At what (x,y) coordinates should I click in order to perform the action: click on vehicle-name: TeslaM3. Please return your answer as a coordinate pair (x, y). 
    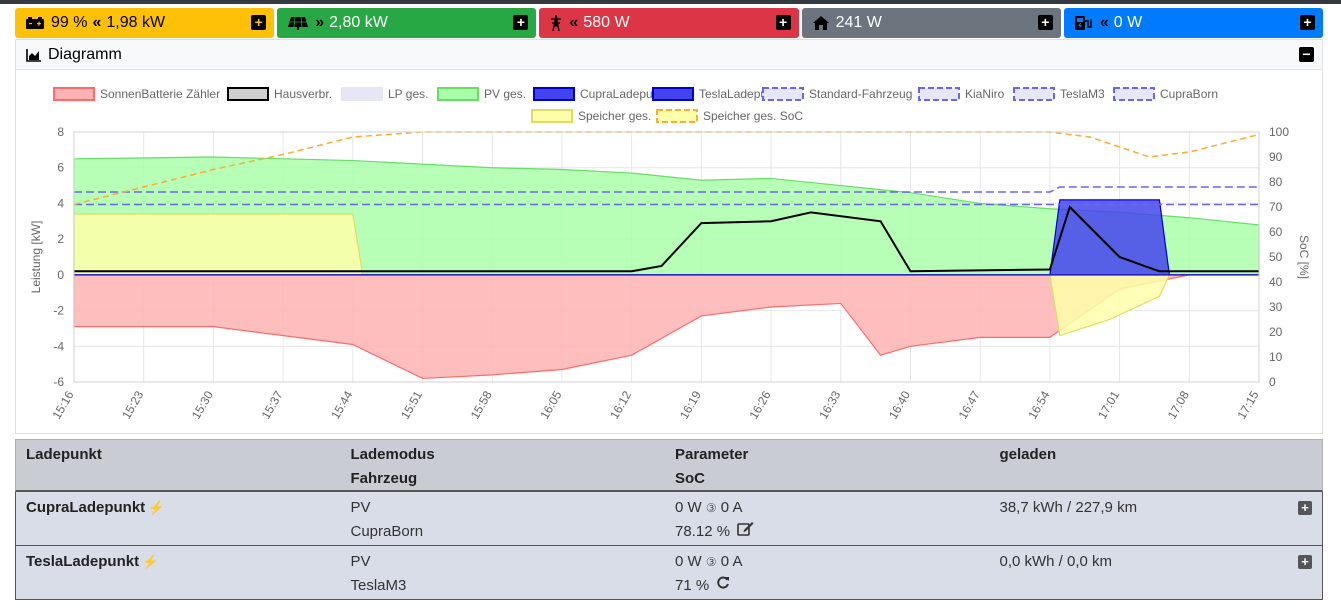
    Looking at the image, I should click on (508, 586).